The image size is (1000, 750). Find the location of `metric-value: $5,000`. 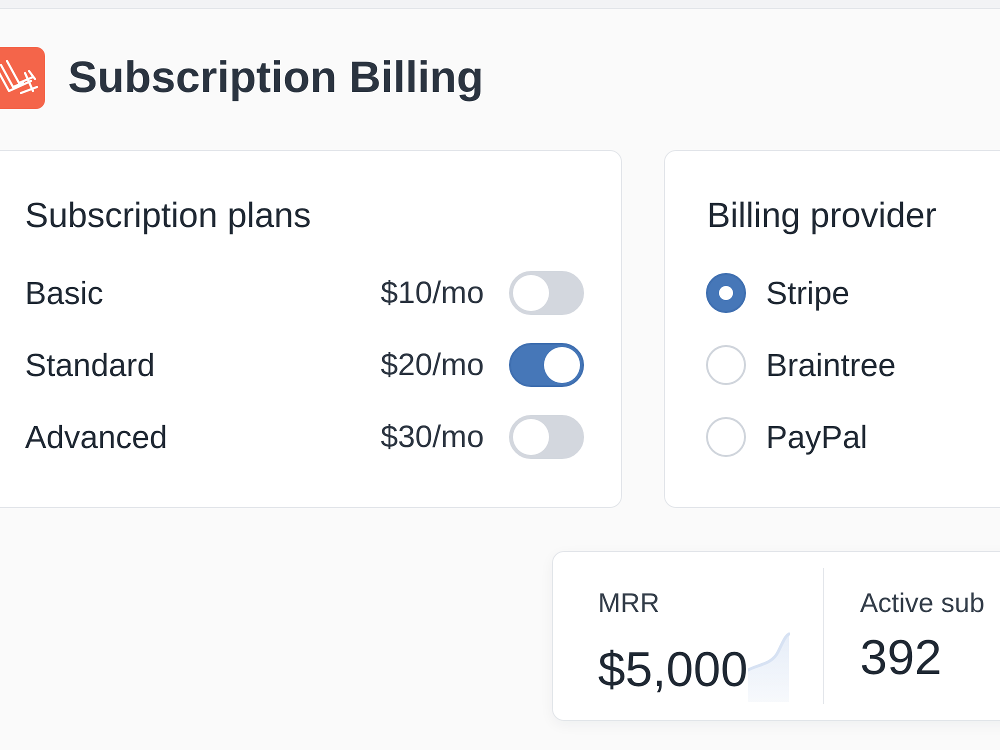

metric-value: $5,000 is located at coordinates (673, 670).